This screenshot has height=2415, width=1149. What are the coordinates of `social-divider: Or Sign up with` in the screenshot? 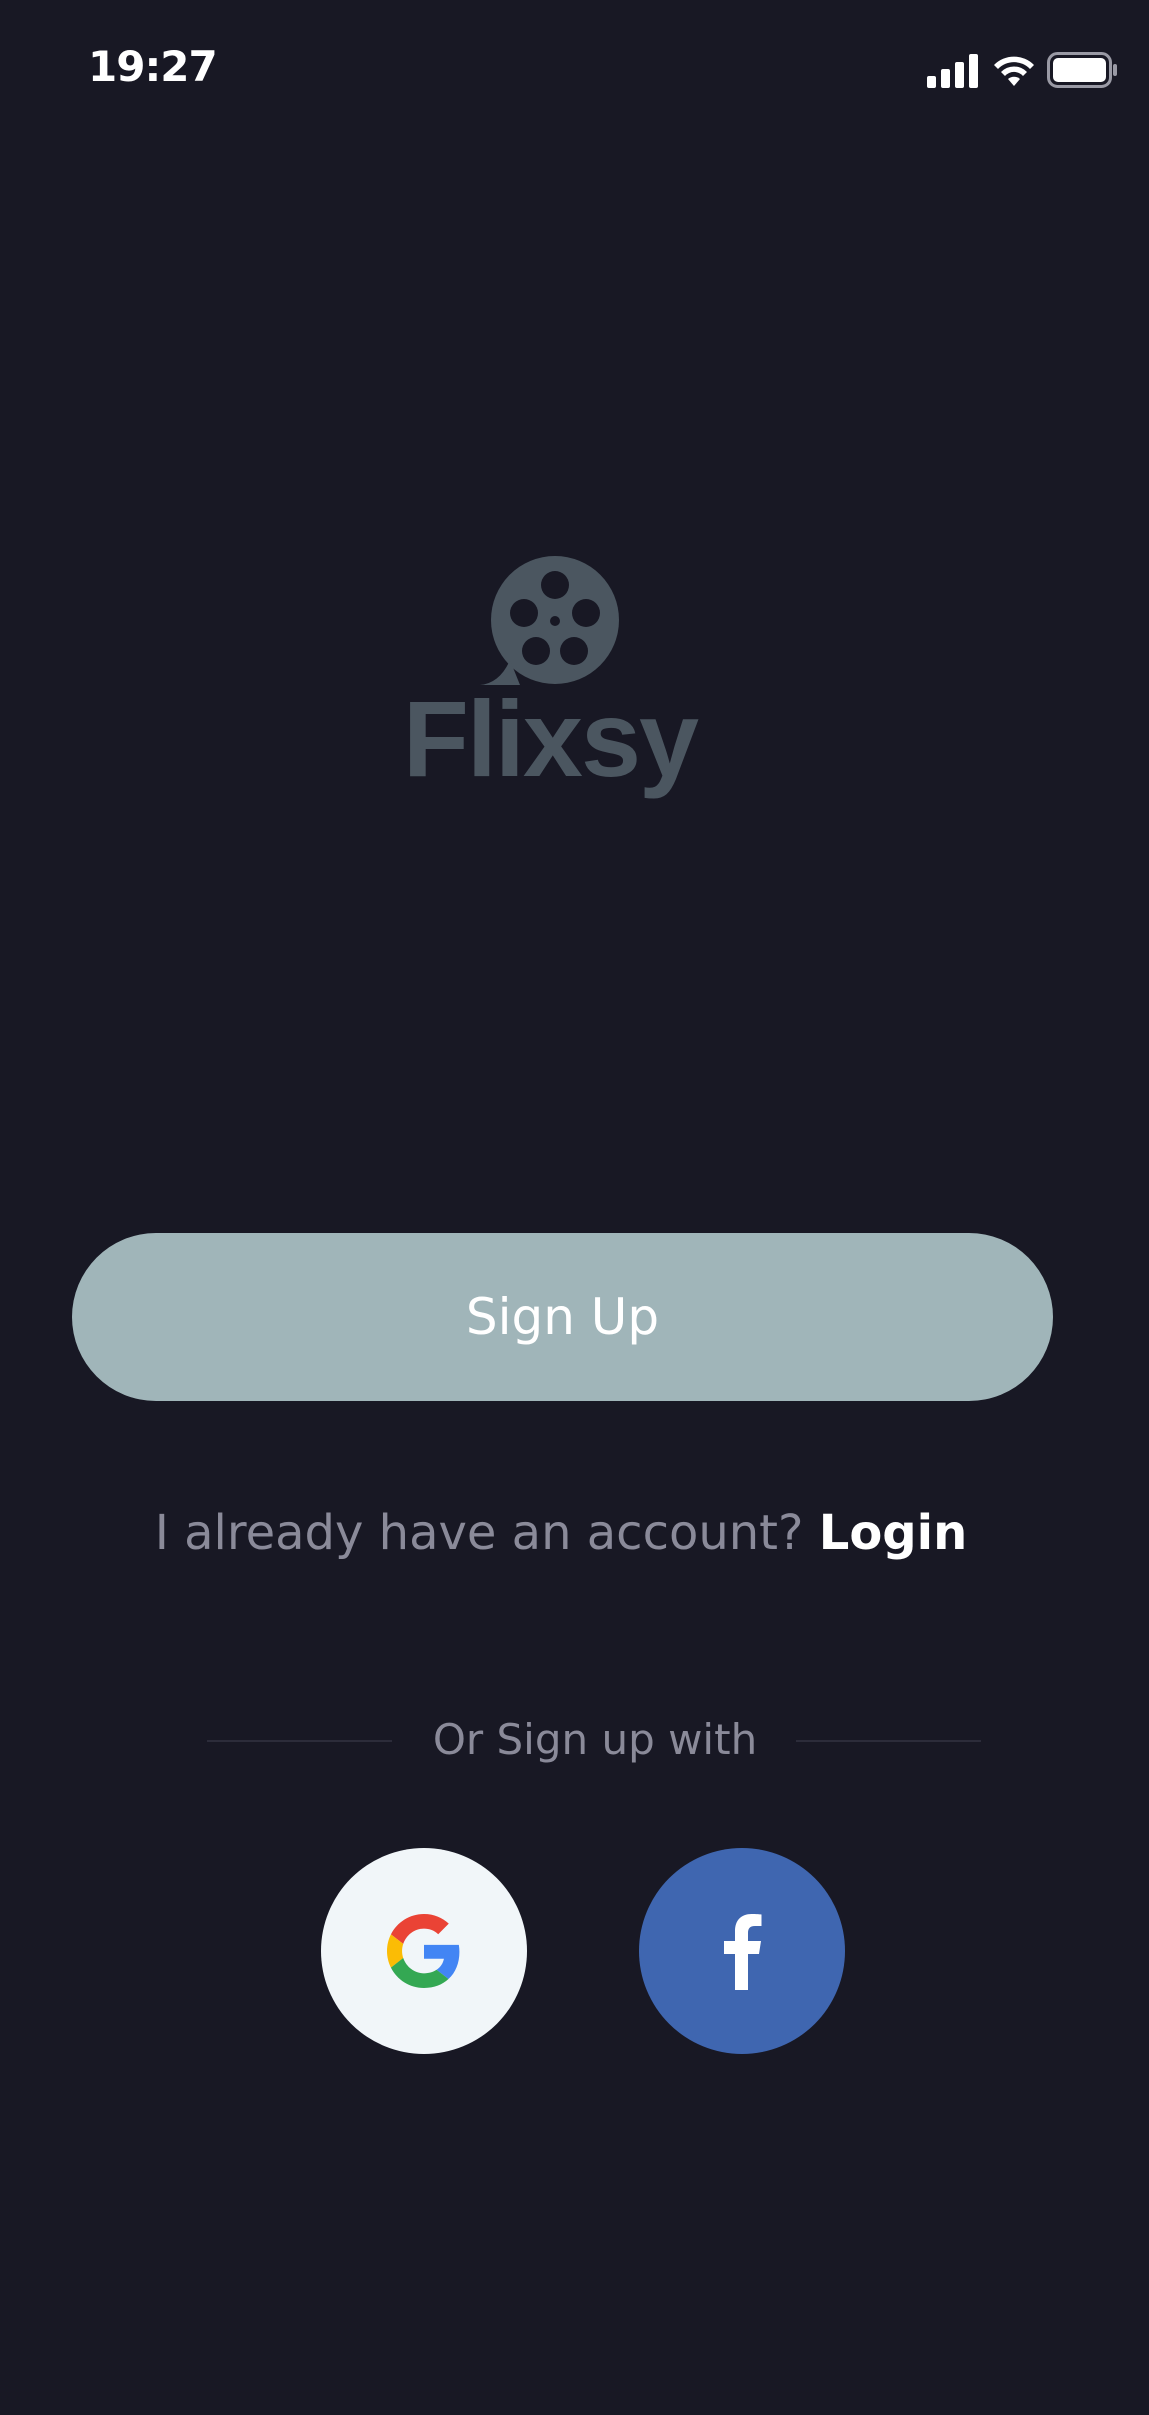 It's located at (574, 1745).